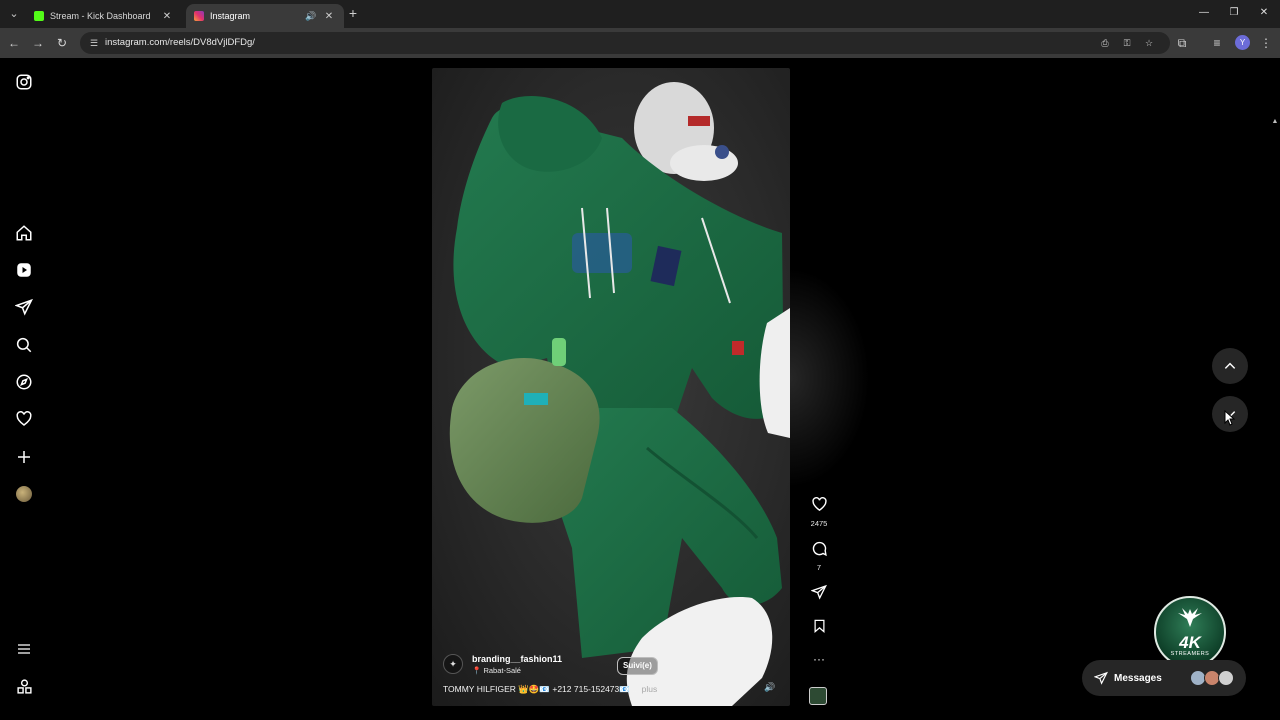  What do you see at coordinates (24, 457) in the screenshot?
I see `create-plus-icon` at bounding box center [24, 457].